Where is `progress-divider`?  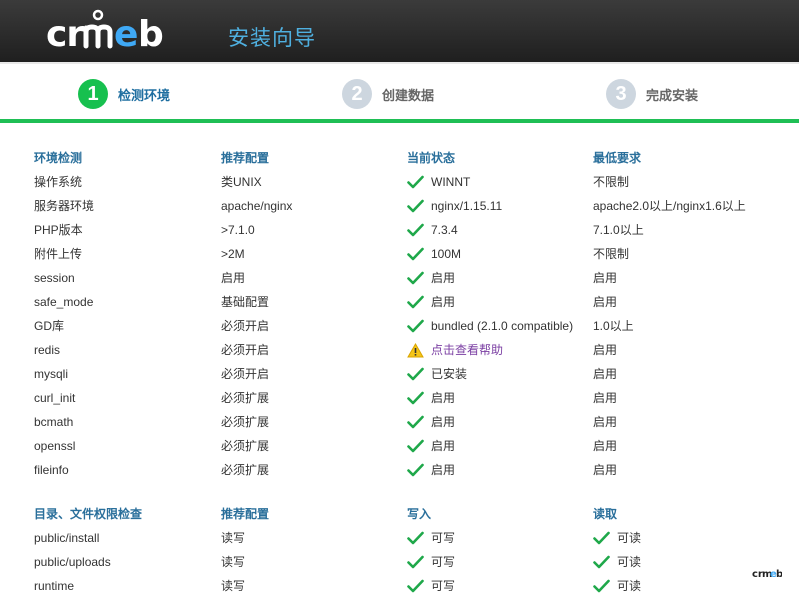
progress-divider is located at coordinates (399, 121).